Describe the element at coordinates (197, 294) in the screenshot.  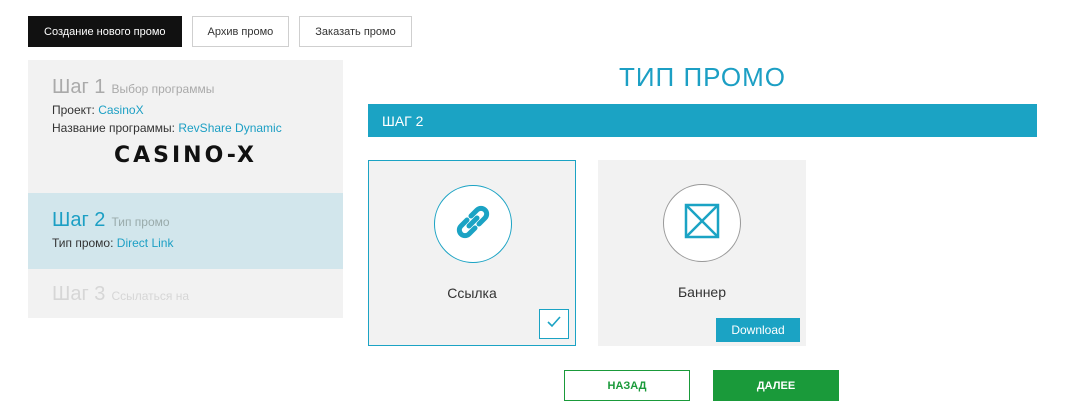
I see `step-3-title: Шаг 3 Ссылаться на` at that location.